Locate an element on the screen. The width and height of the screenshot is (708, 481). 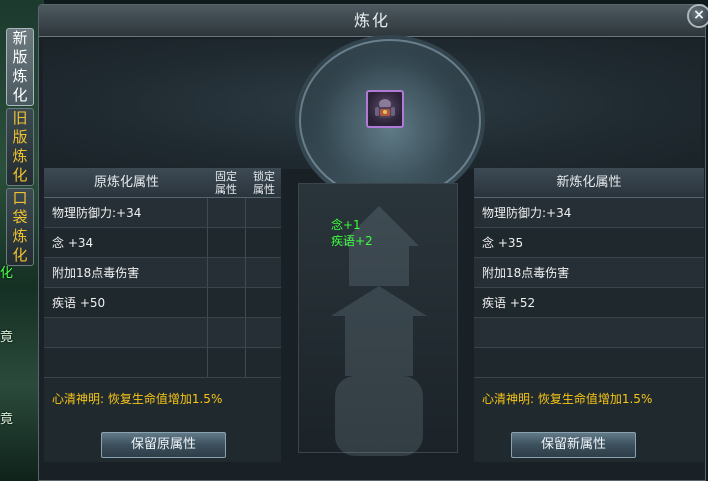
original-attributes-list: 物理防御力:+34 念 +34 附加18点毒伤害 疾语 +50 is located at coordinates (162, 288).